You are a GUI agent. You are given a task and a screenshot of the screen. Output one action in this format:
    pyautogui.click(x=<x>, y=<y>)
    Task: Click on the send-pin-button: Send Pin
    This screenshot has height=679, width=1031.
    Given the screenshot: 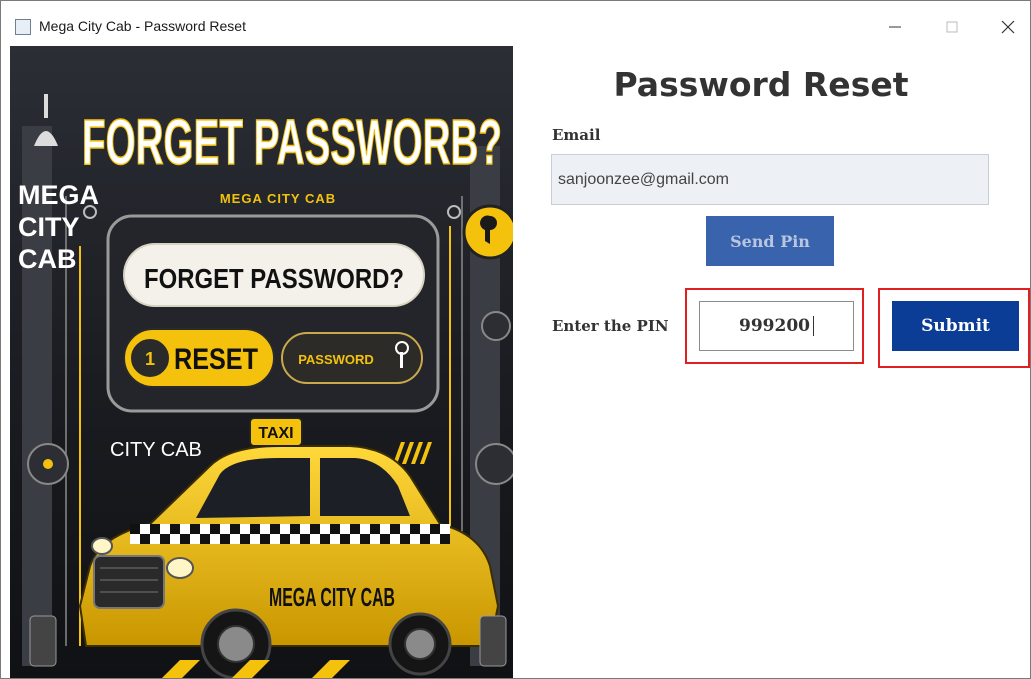 What is the action you would take?
    pyautogui.click(x=770, y=241)
    